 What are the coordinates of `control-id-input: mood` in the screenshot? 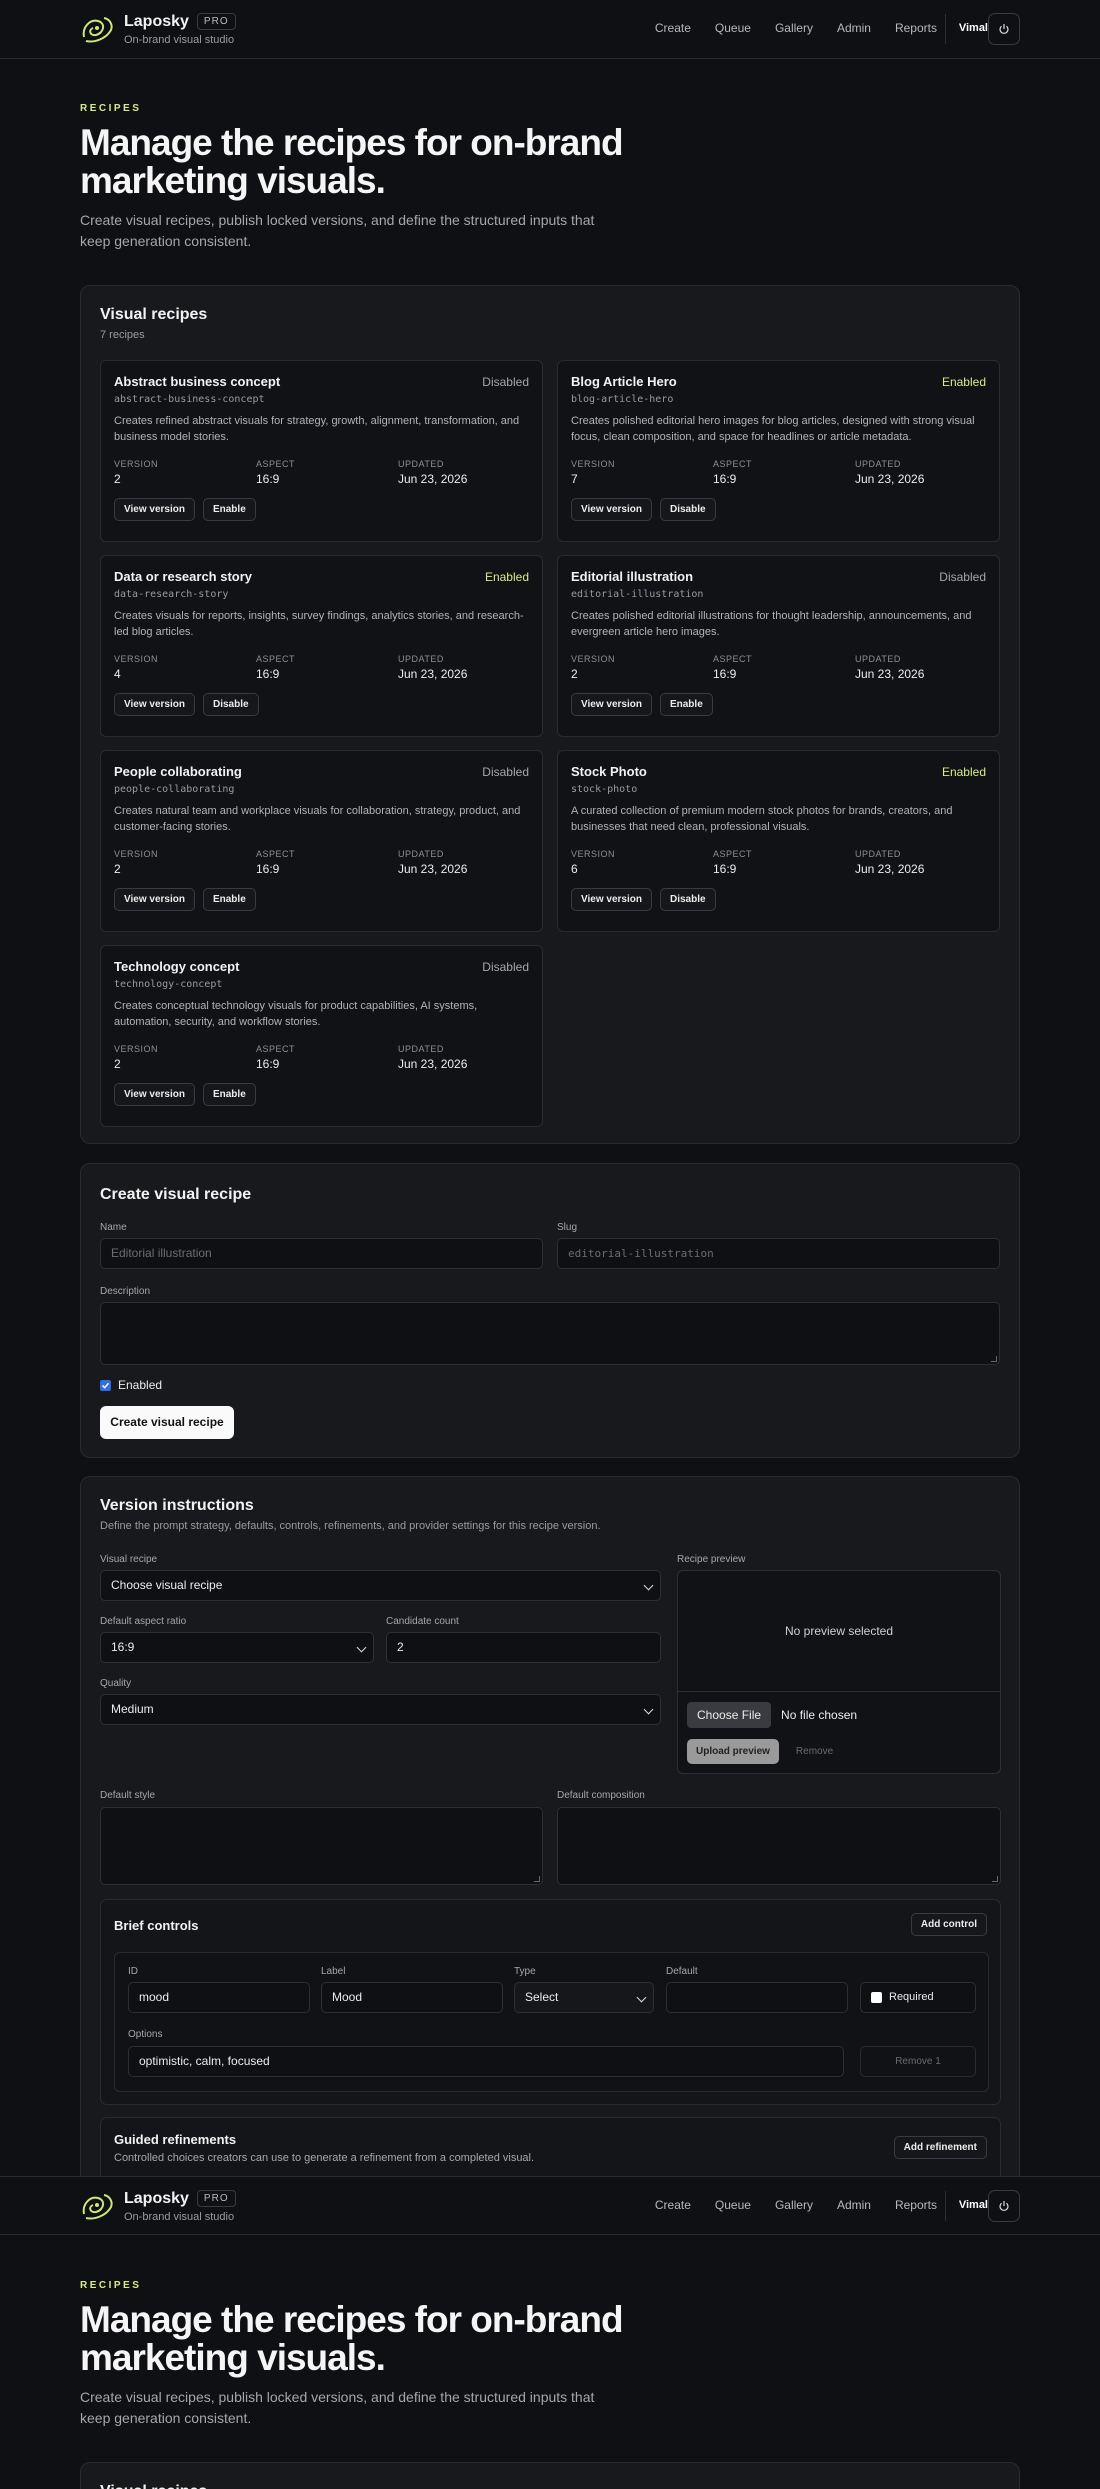 It's located at (219, 1997).